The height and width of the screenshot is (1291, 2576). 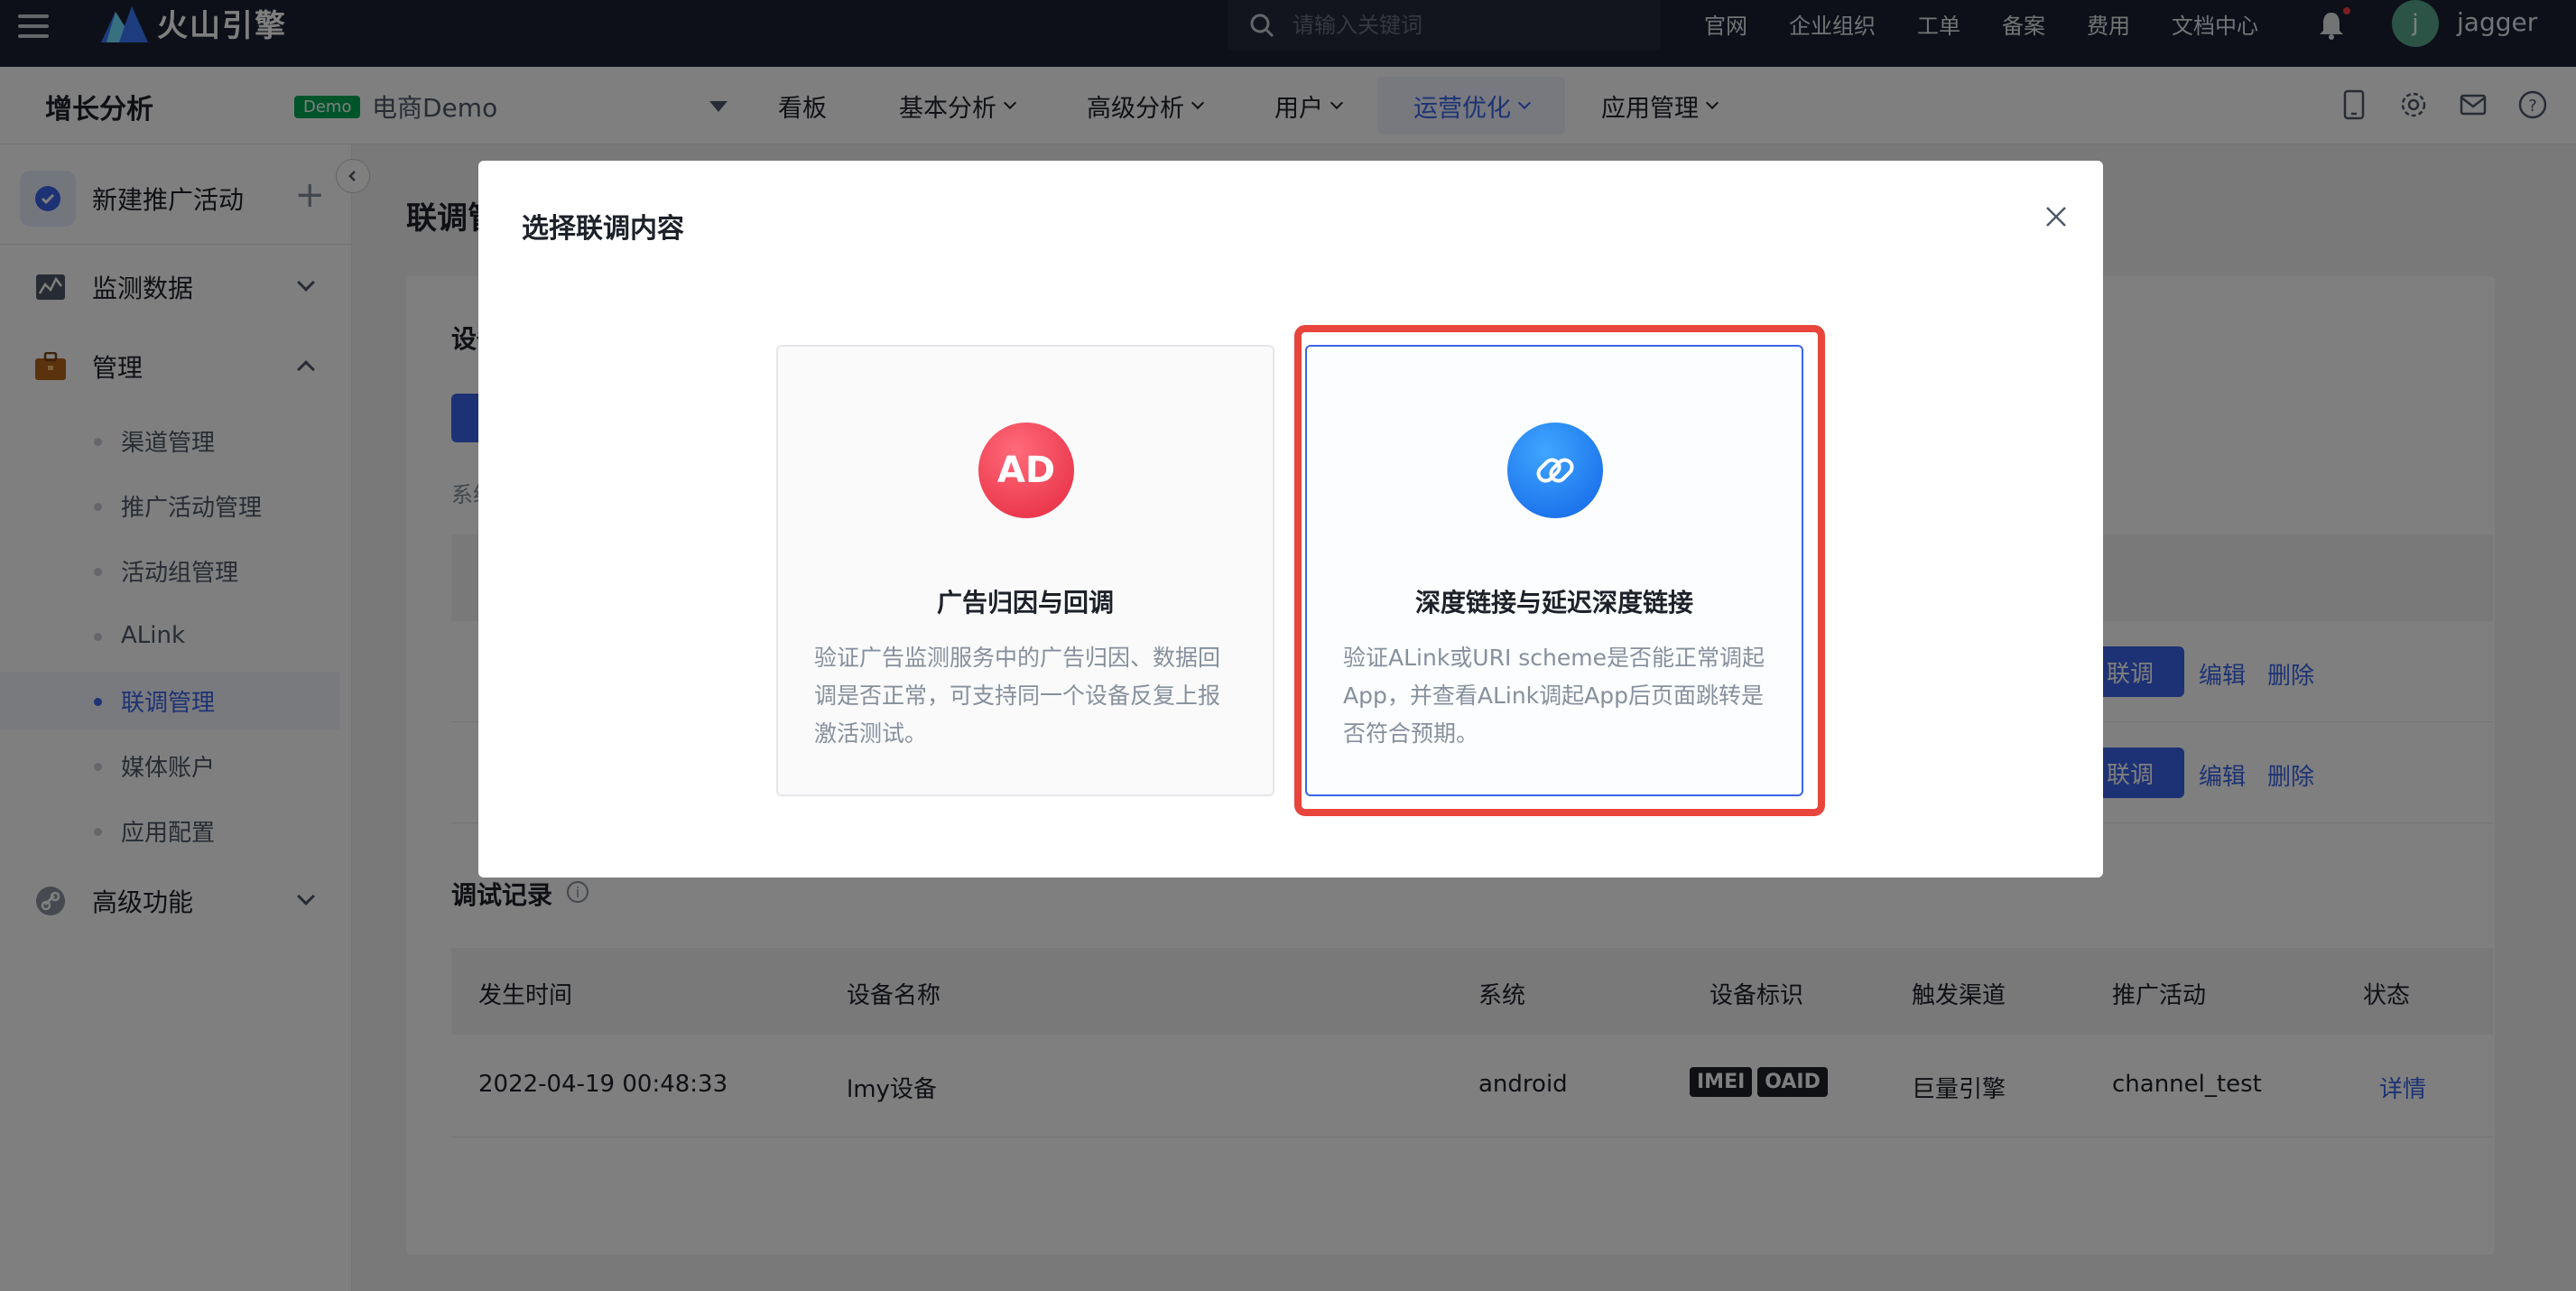 I want to click on option-title: 广告归因与回调, so click(x=1025, y=603).